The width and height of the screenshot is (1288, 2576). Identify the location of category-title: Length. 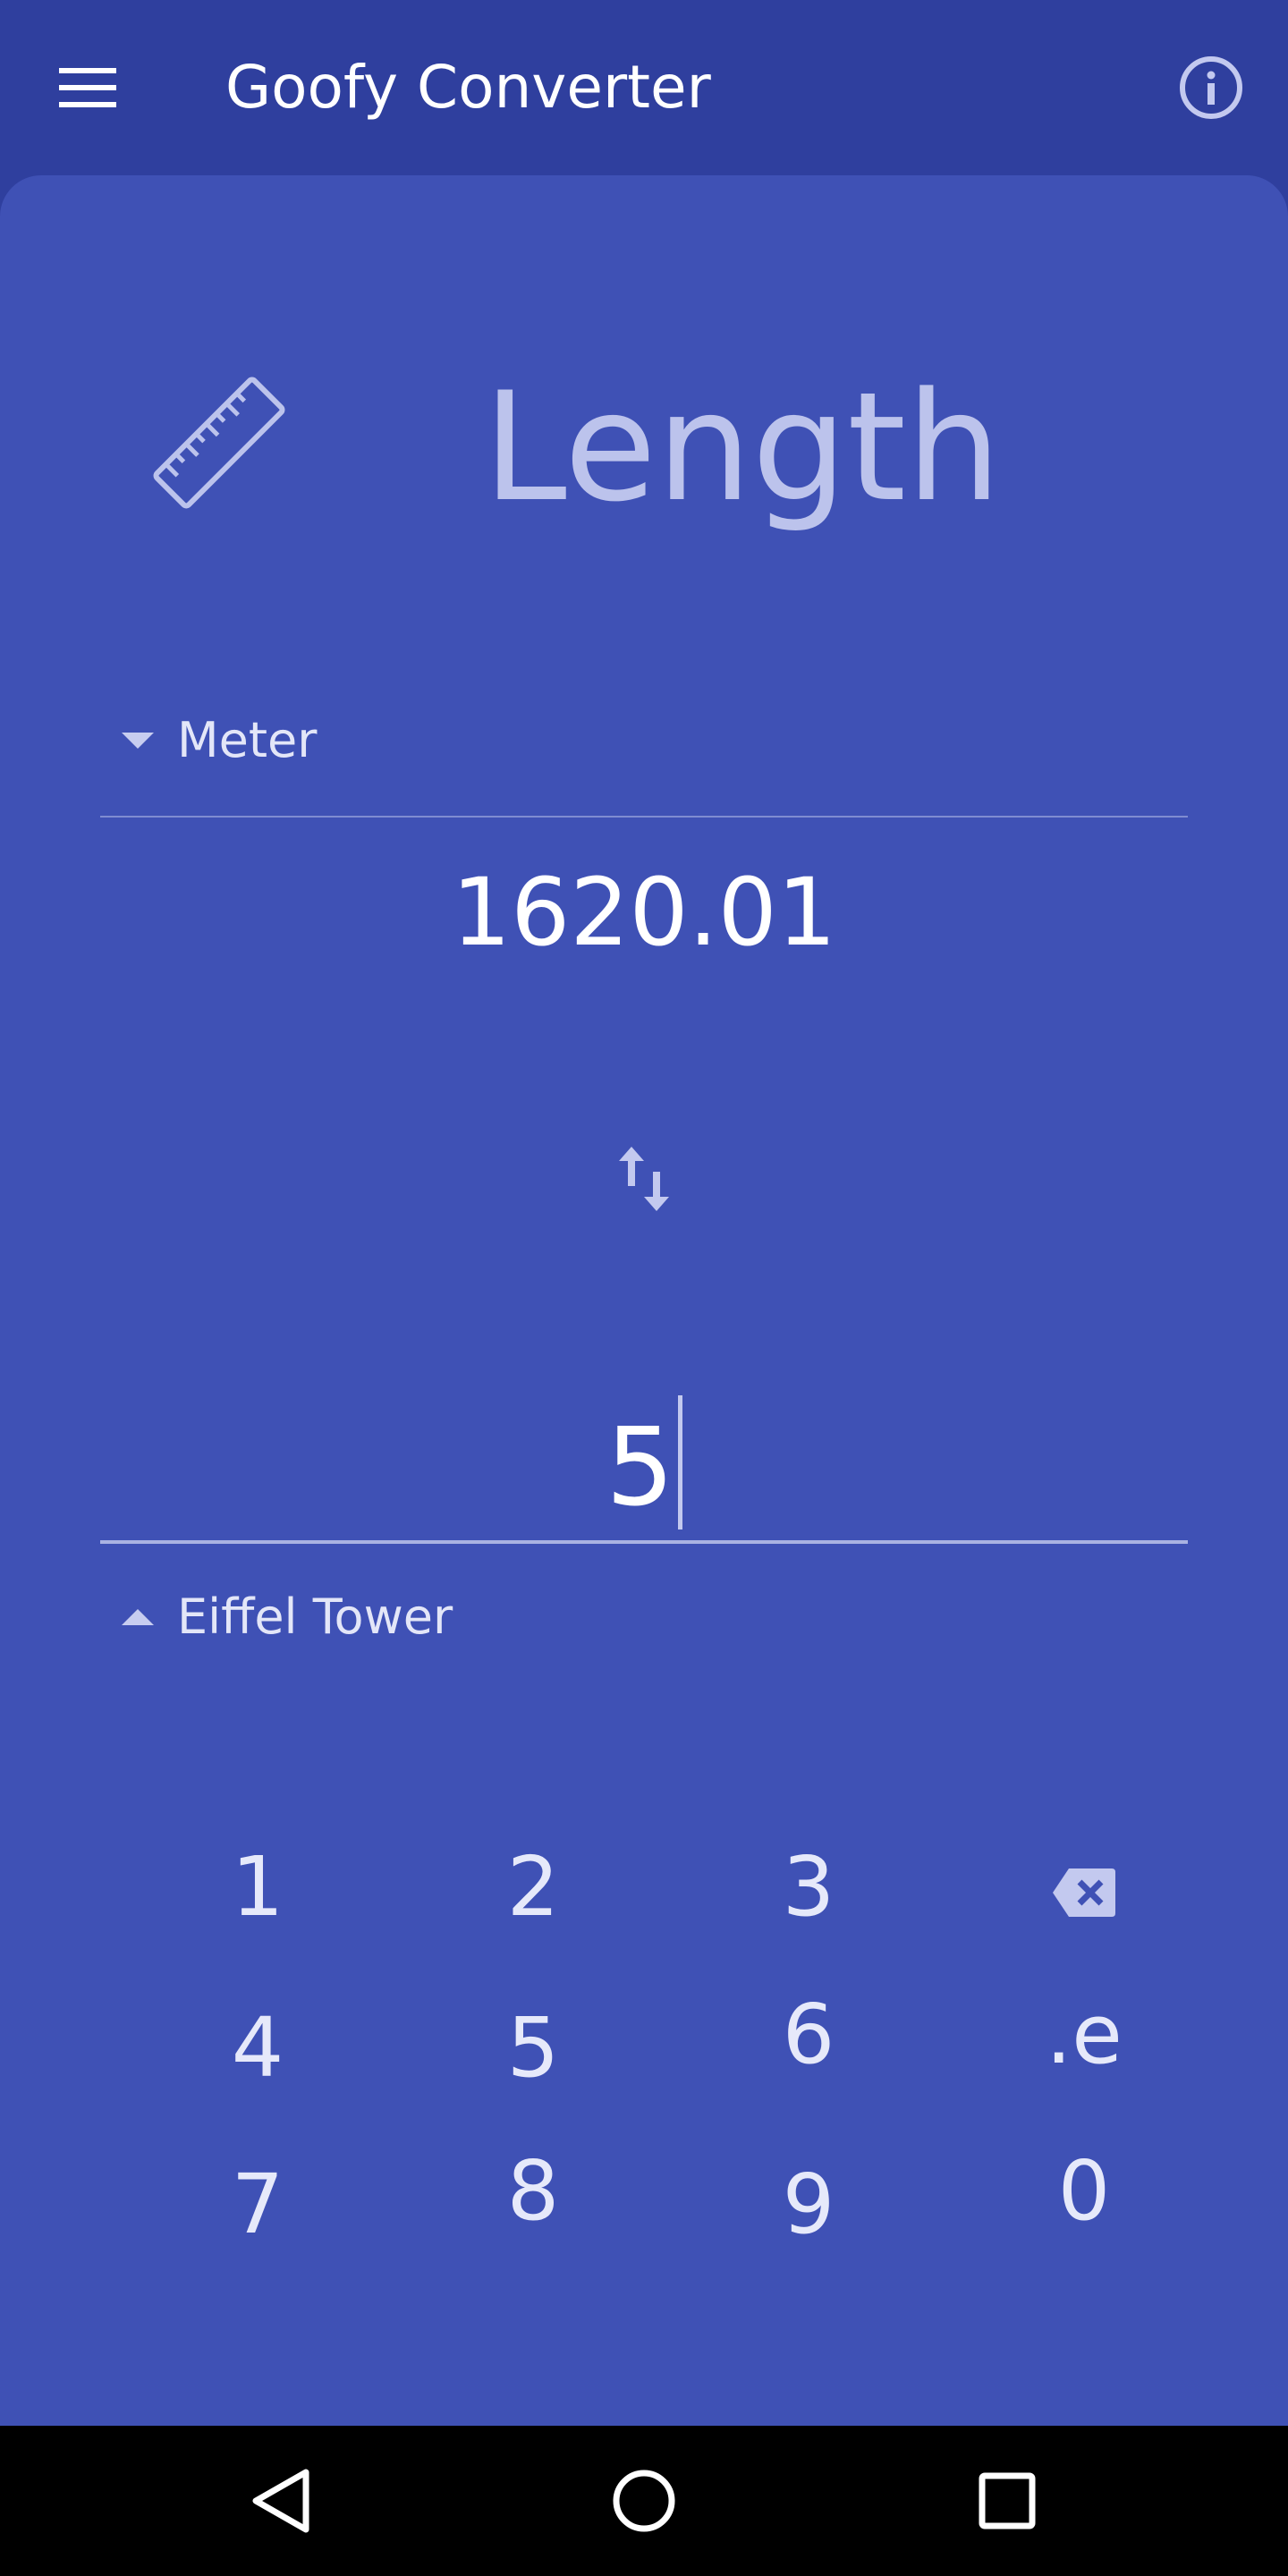
(742, 447).